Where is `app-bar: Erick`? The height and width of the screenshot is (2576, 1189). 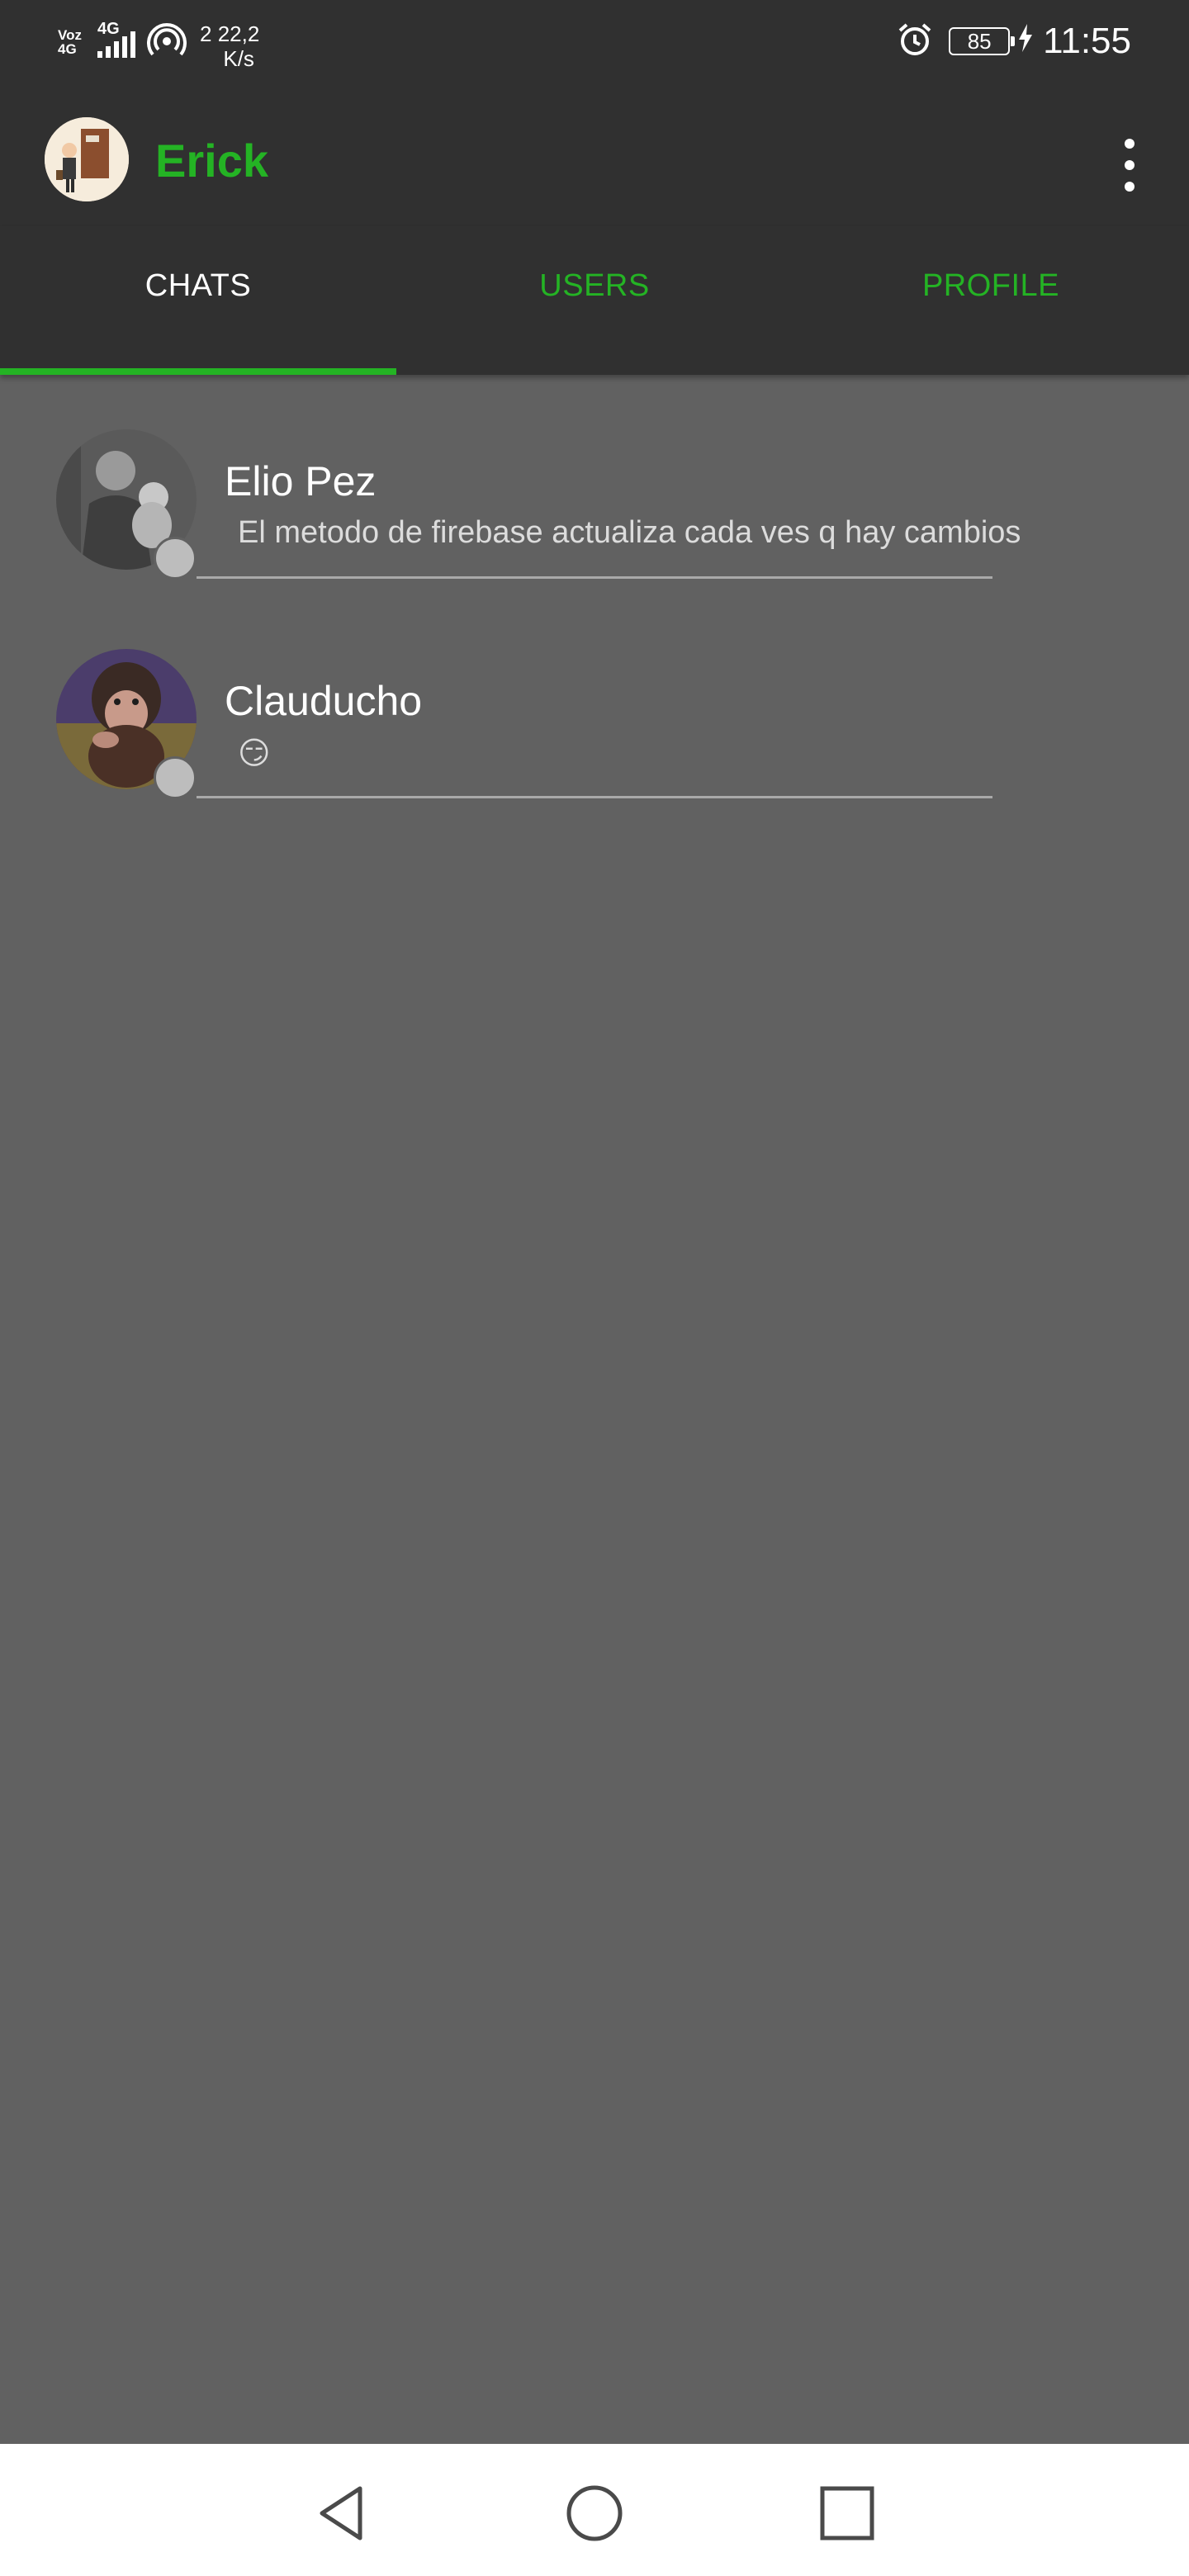 app-bar: Erick is located at coordinates (594, 156).